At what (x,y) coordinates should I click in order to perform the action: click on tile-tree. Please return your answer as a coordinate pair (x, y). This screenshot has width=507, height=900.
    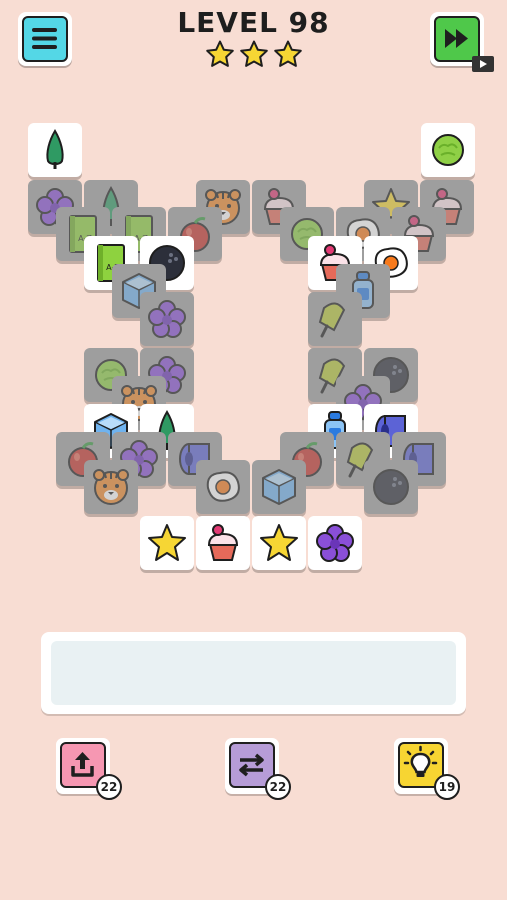
    Looking at the image, I should click on (55, 150).